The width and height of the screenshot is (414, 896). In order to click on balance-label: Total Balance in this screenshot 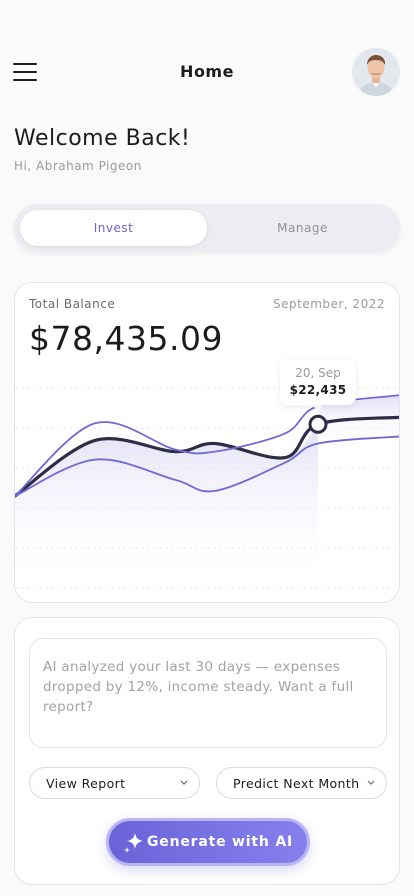, I will do `click(72, 304)`.